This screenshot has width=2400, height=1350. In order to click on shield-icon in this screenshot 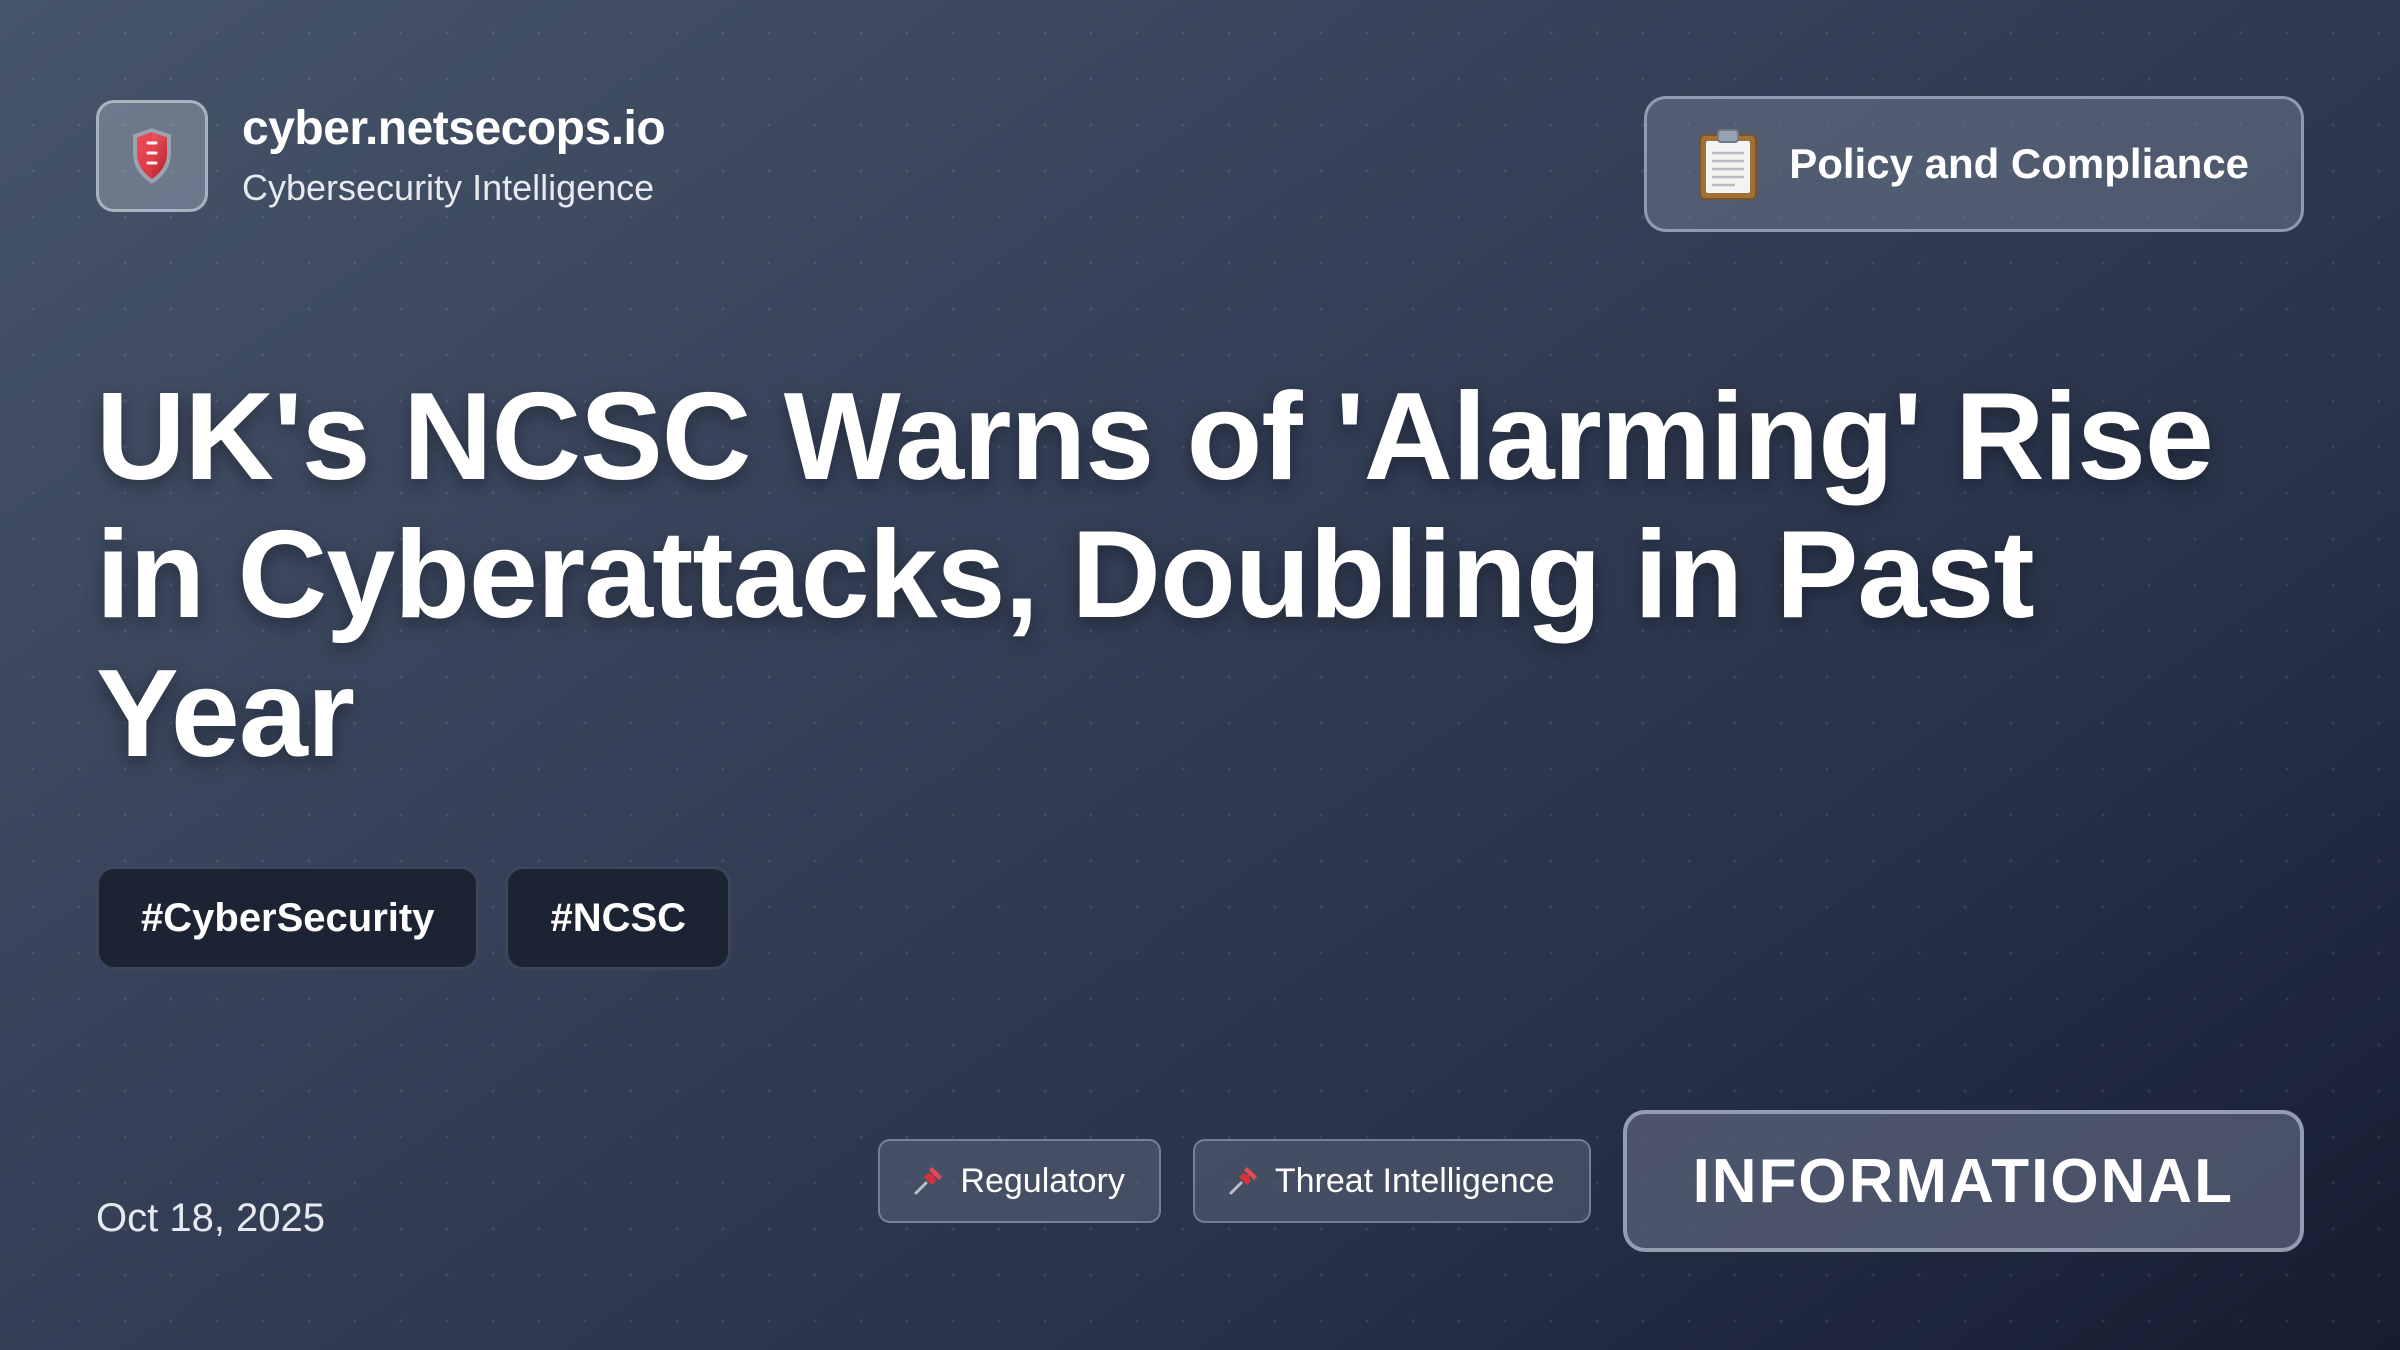, I will do `click(152, 156)`.